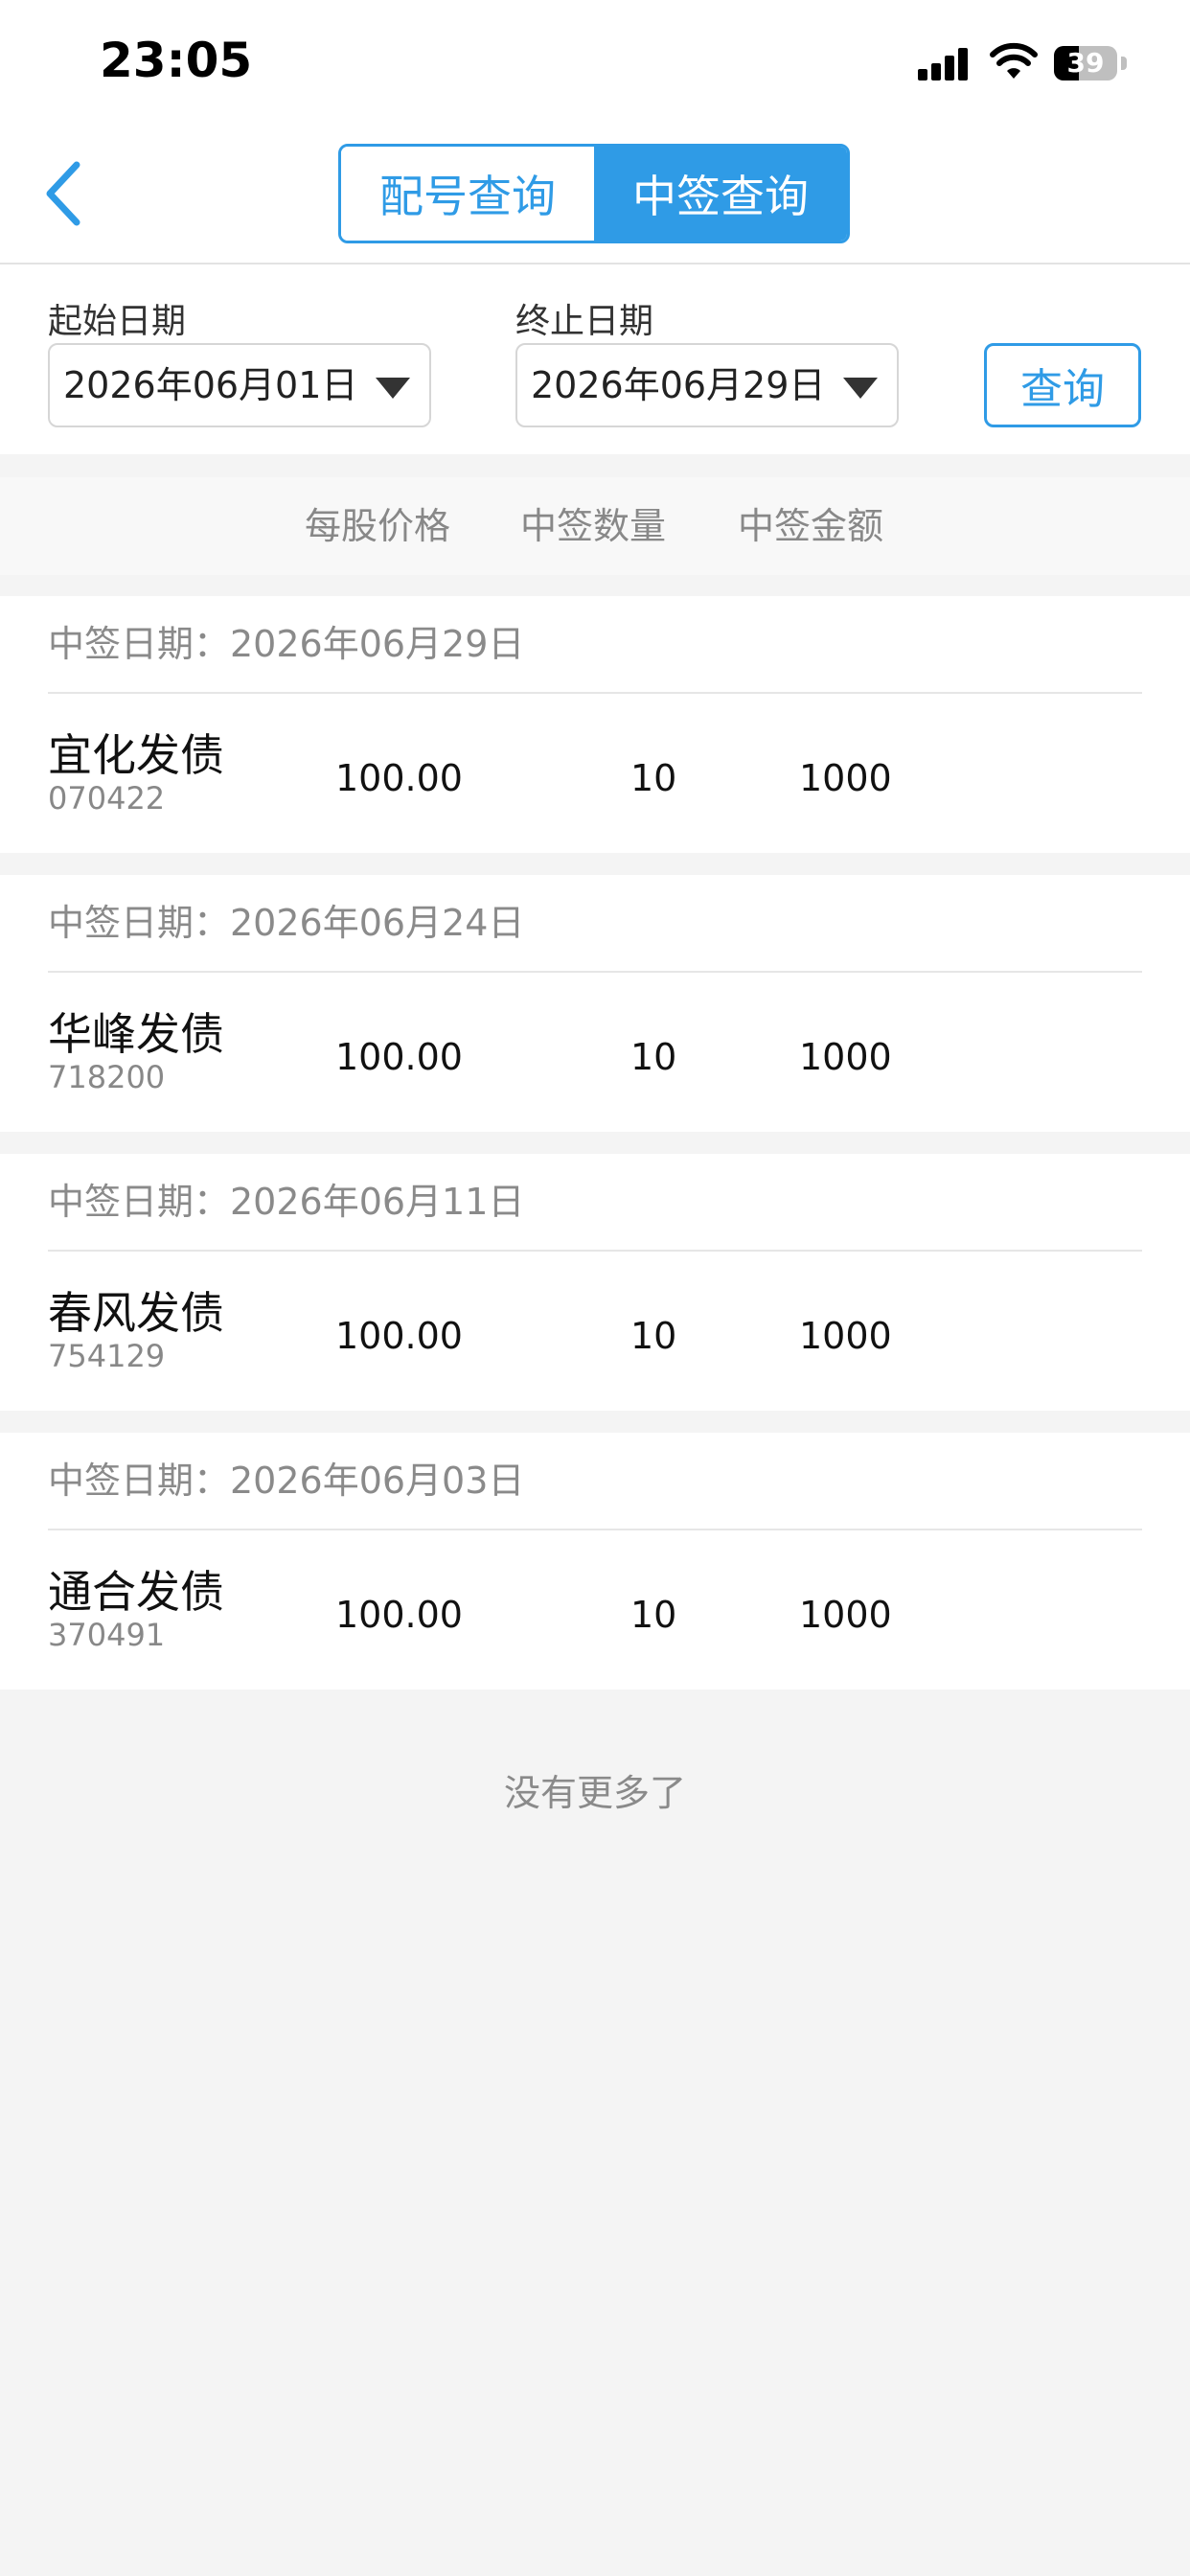  I want to click on status-bar: 23:05 39, so click(595, 63).